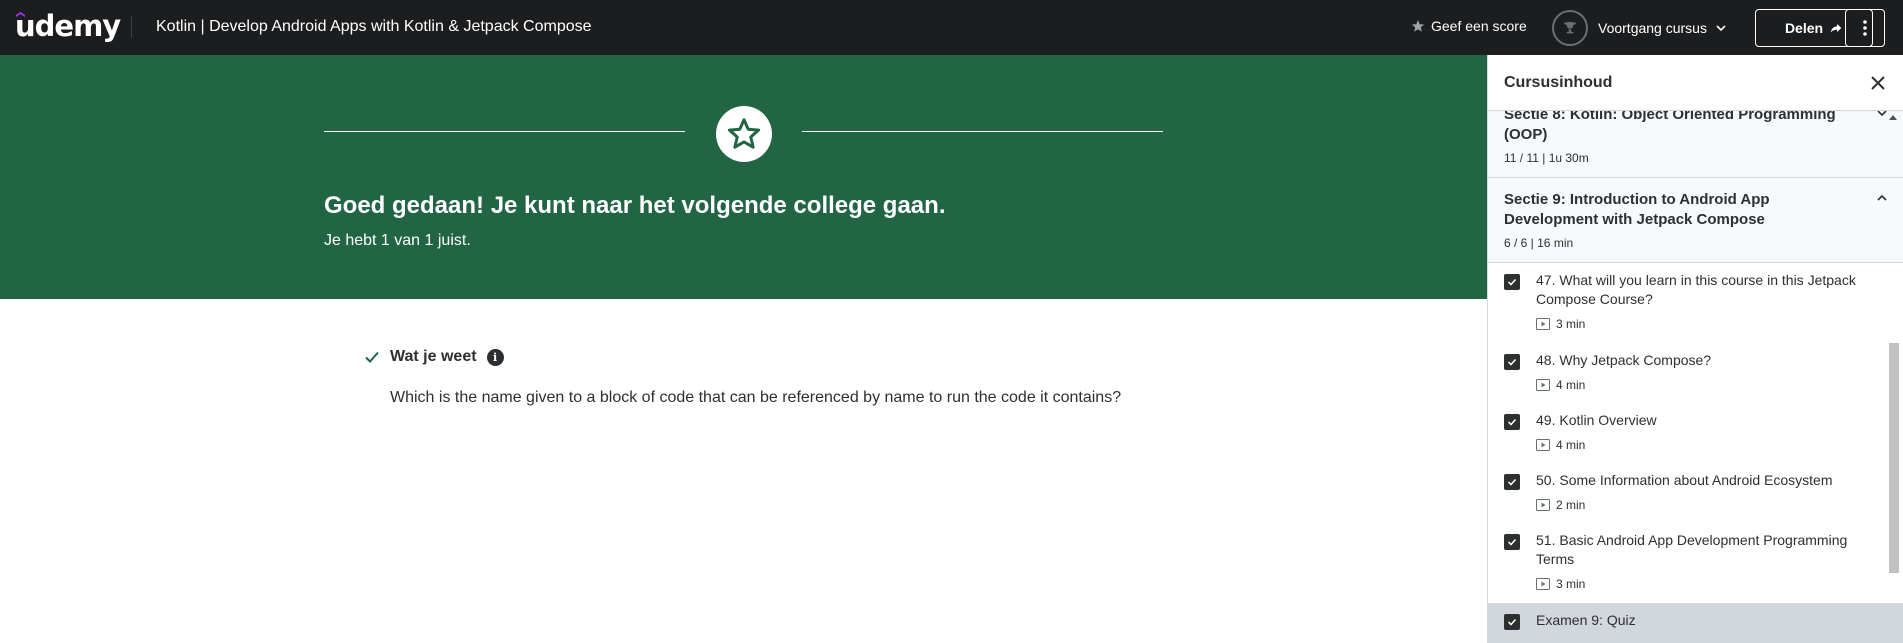 The height and width of the screenshot is (643, 1903). Describe the element at coordinates (1546, 158) in the screenshot. I see `section-meta: 11 / 11 | 1u 30m` at that location.